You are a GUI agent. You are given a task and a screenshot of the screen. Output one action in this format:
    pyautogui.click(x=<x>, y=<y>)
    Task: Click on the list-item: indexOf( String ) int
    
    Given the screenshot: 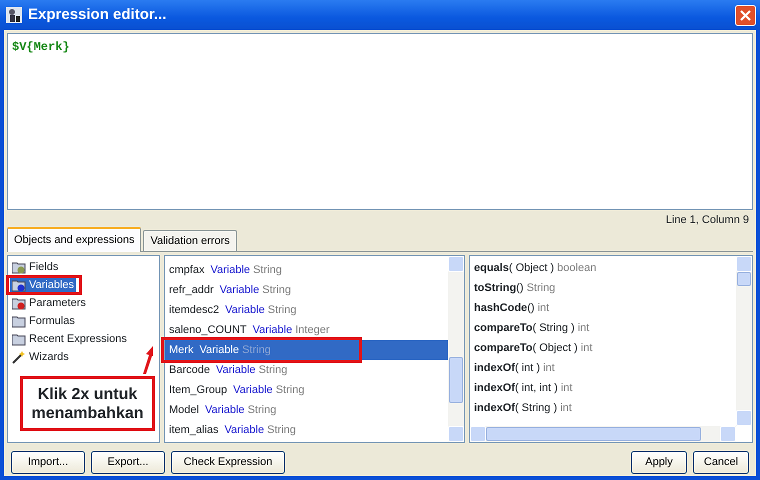 What is the action you would take?
    pyautogui.click(x=603, y=408)
    